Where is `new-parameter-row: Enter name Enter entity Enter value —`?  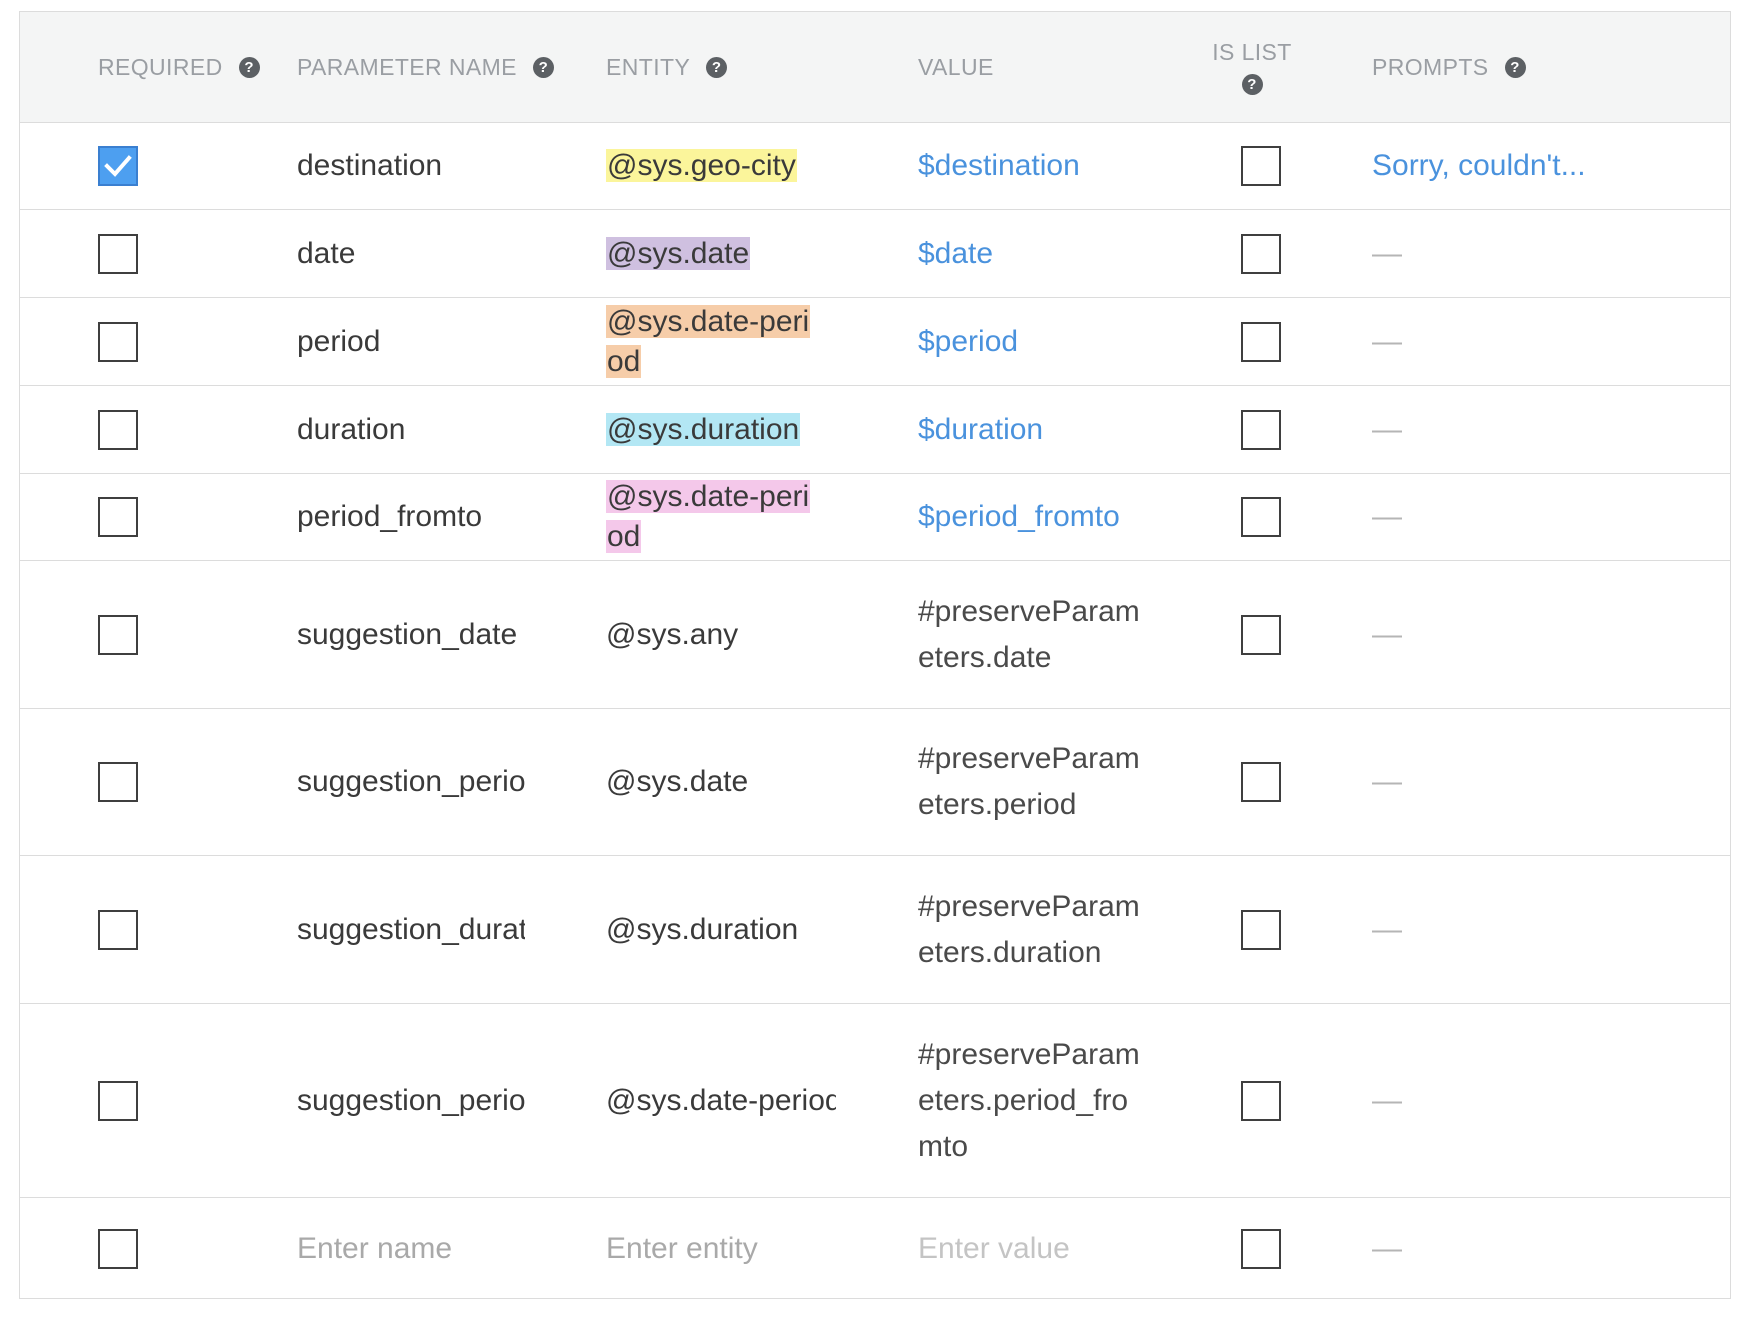 new-parameter-row: Enter name Enter entity Enter value — is located at coordinates (875, 1248).